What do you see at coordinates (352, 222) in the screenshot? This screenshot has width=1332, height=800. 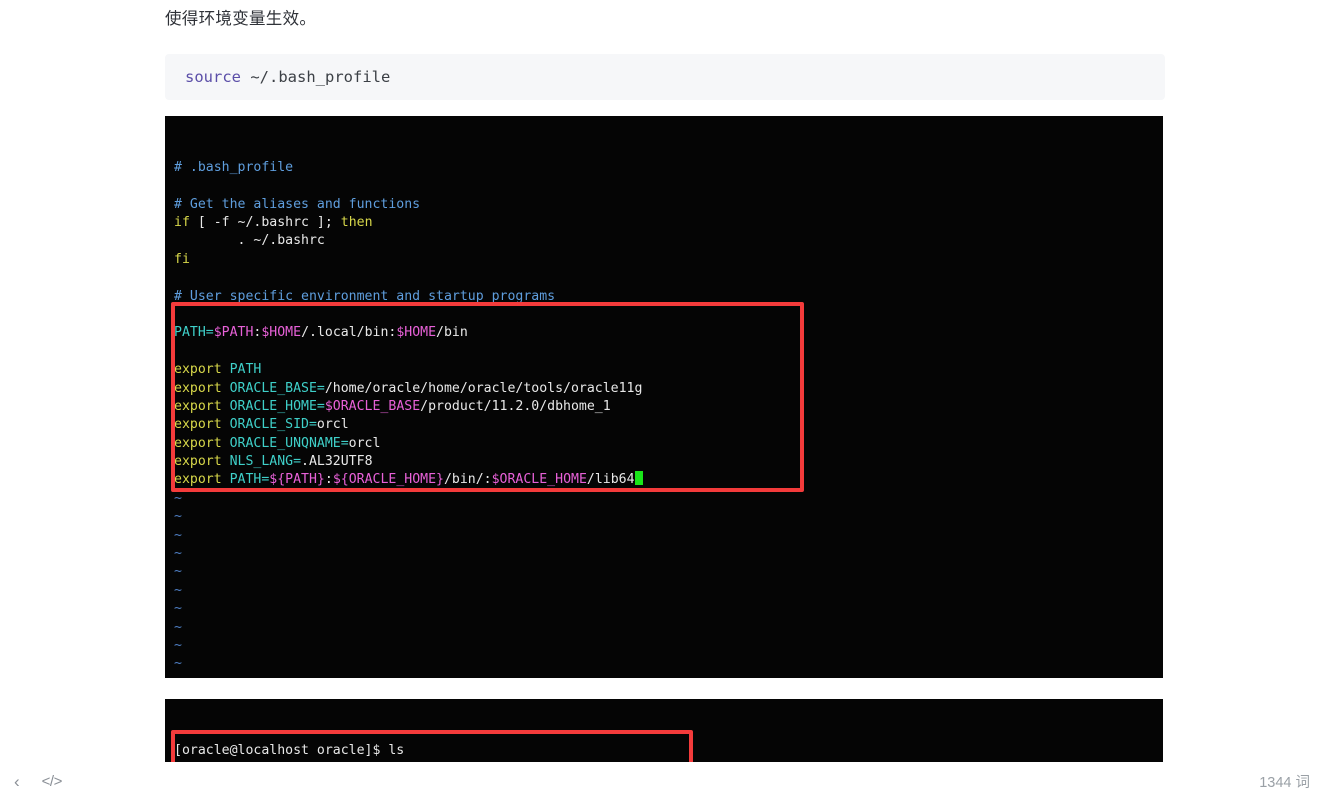 I see `vim-text: then` at bounding box center [352, 222].